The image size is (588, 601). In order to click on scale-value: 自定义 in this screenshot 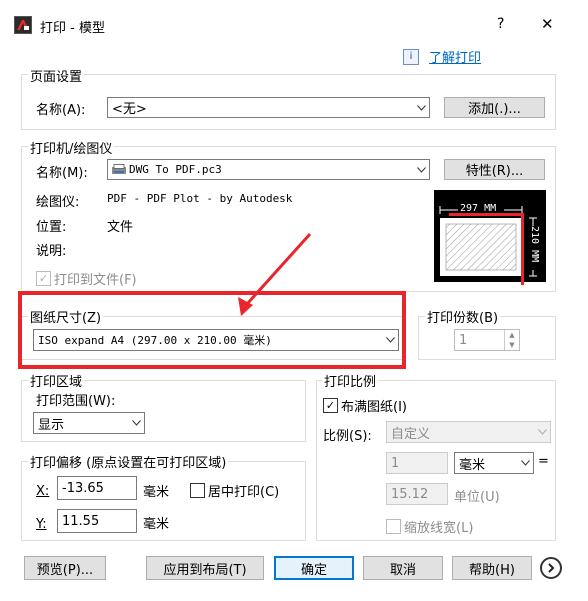, I will do `click(411, 434)`.